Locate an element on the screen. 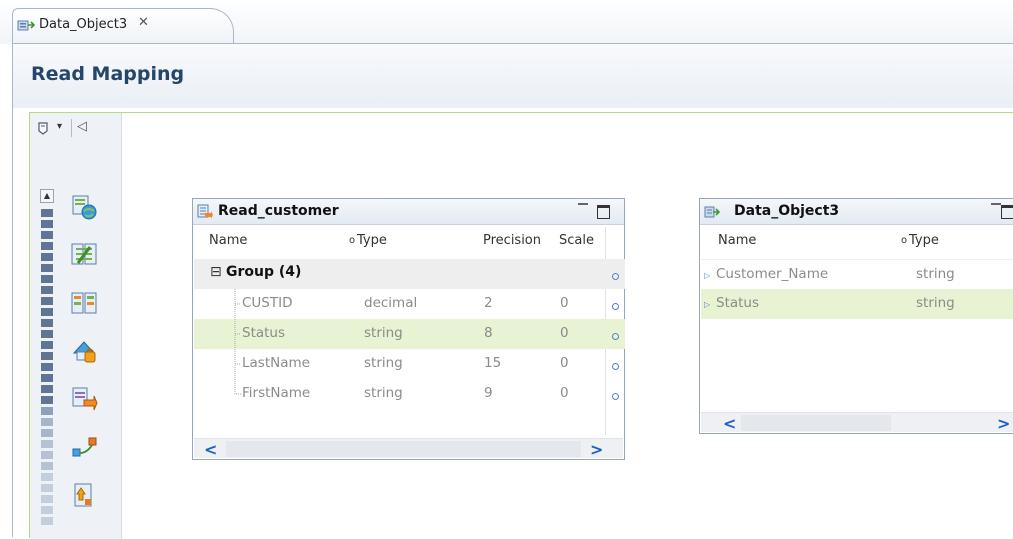 This screenshot has width=1013, height=539. table-row: CUSTID decimal 2 0 is located at coordinates (409, 304).